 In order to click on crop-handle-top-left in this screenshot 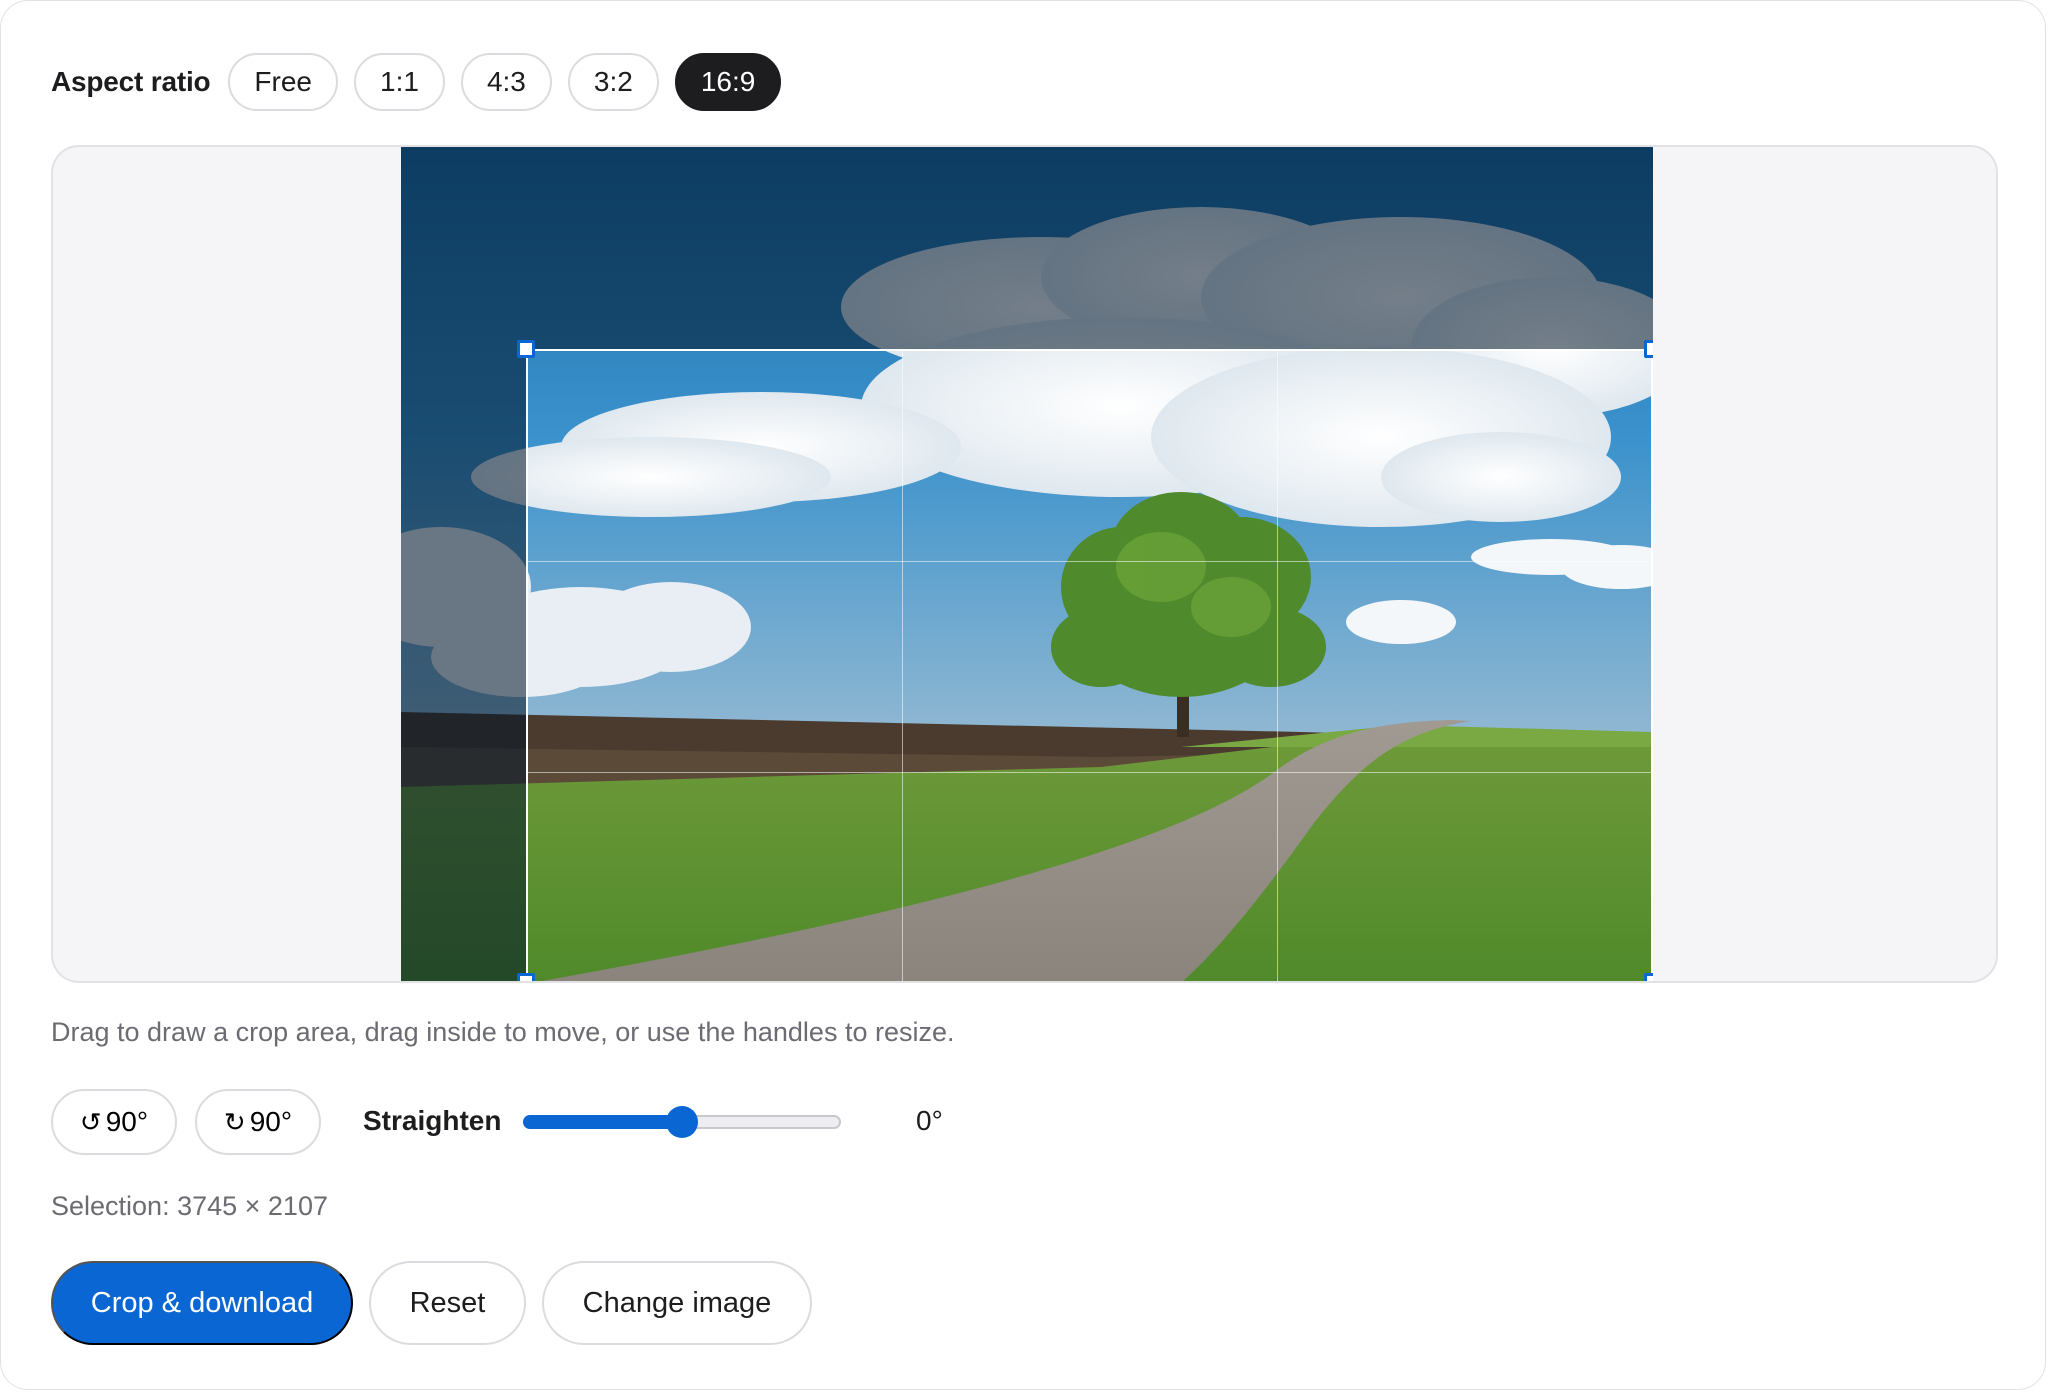, I will do `click(526, 349)`.